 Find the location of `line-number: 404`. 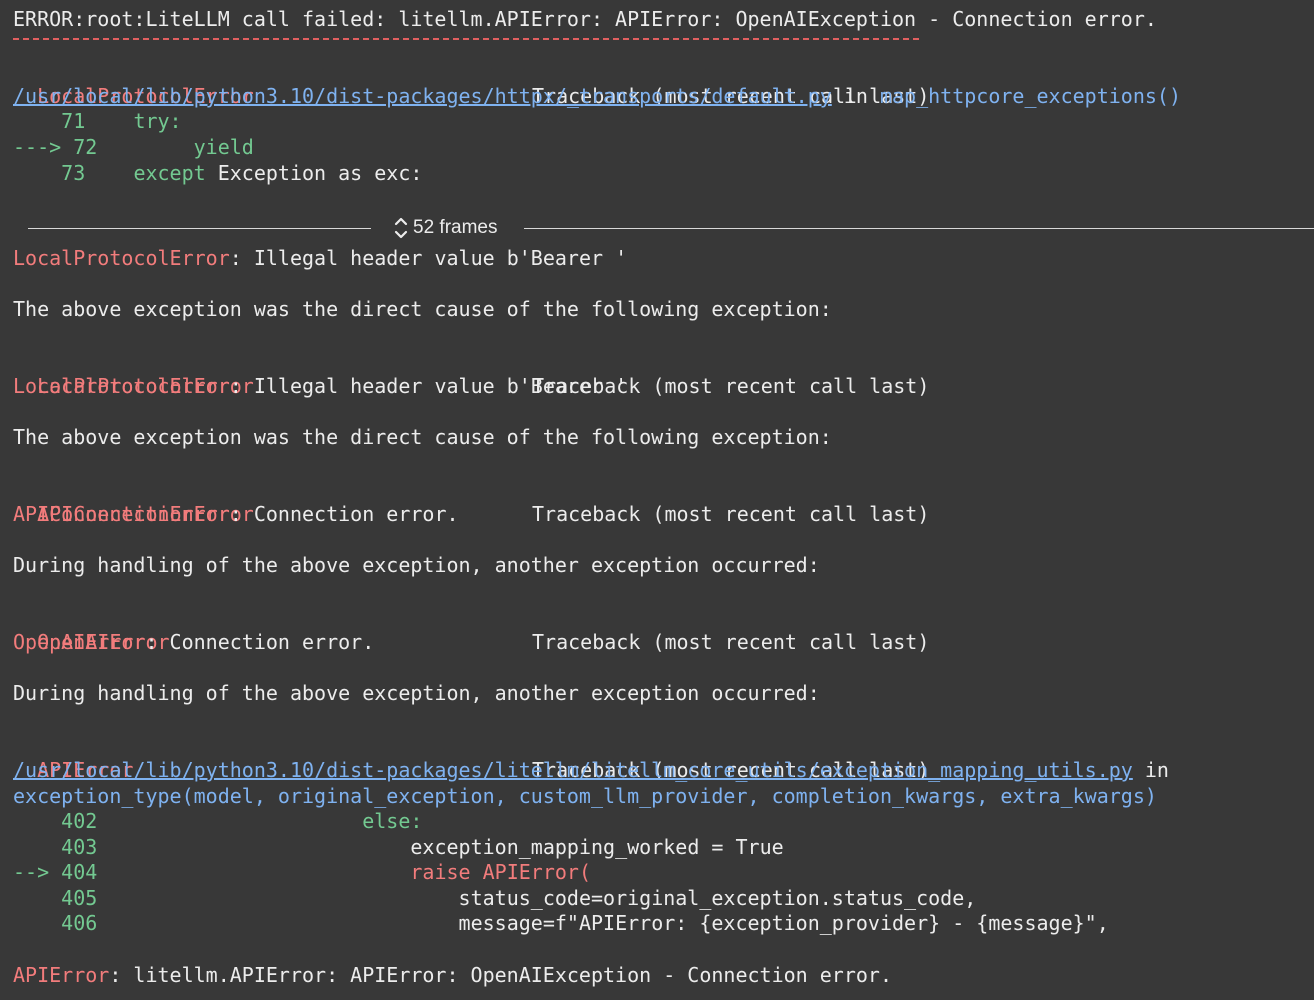

line-number: 404 is located at coordinates (79, 872).